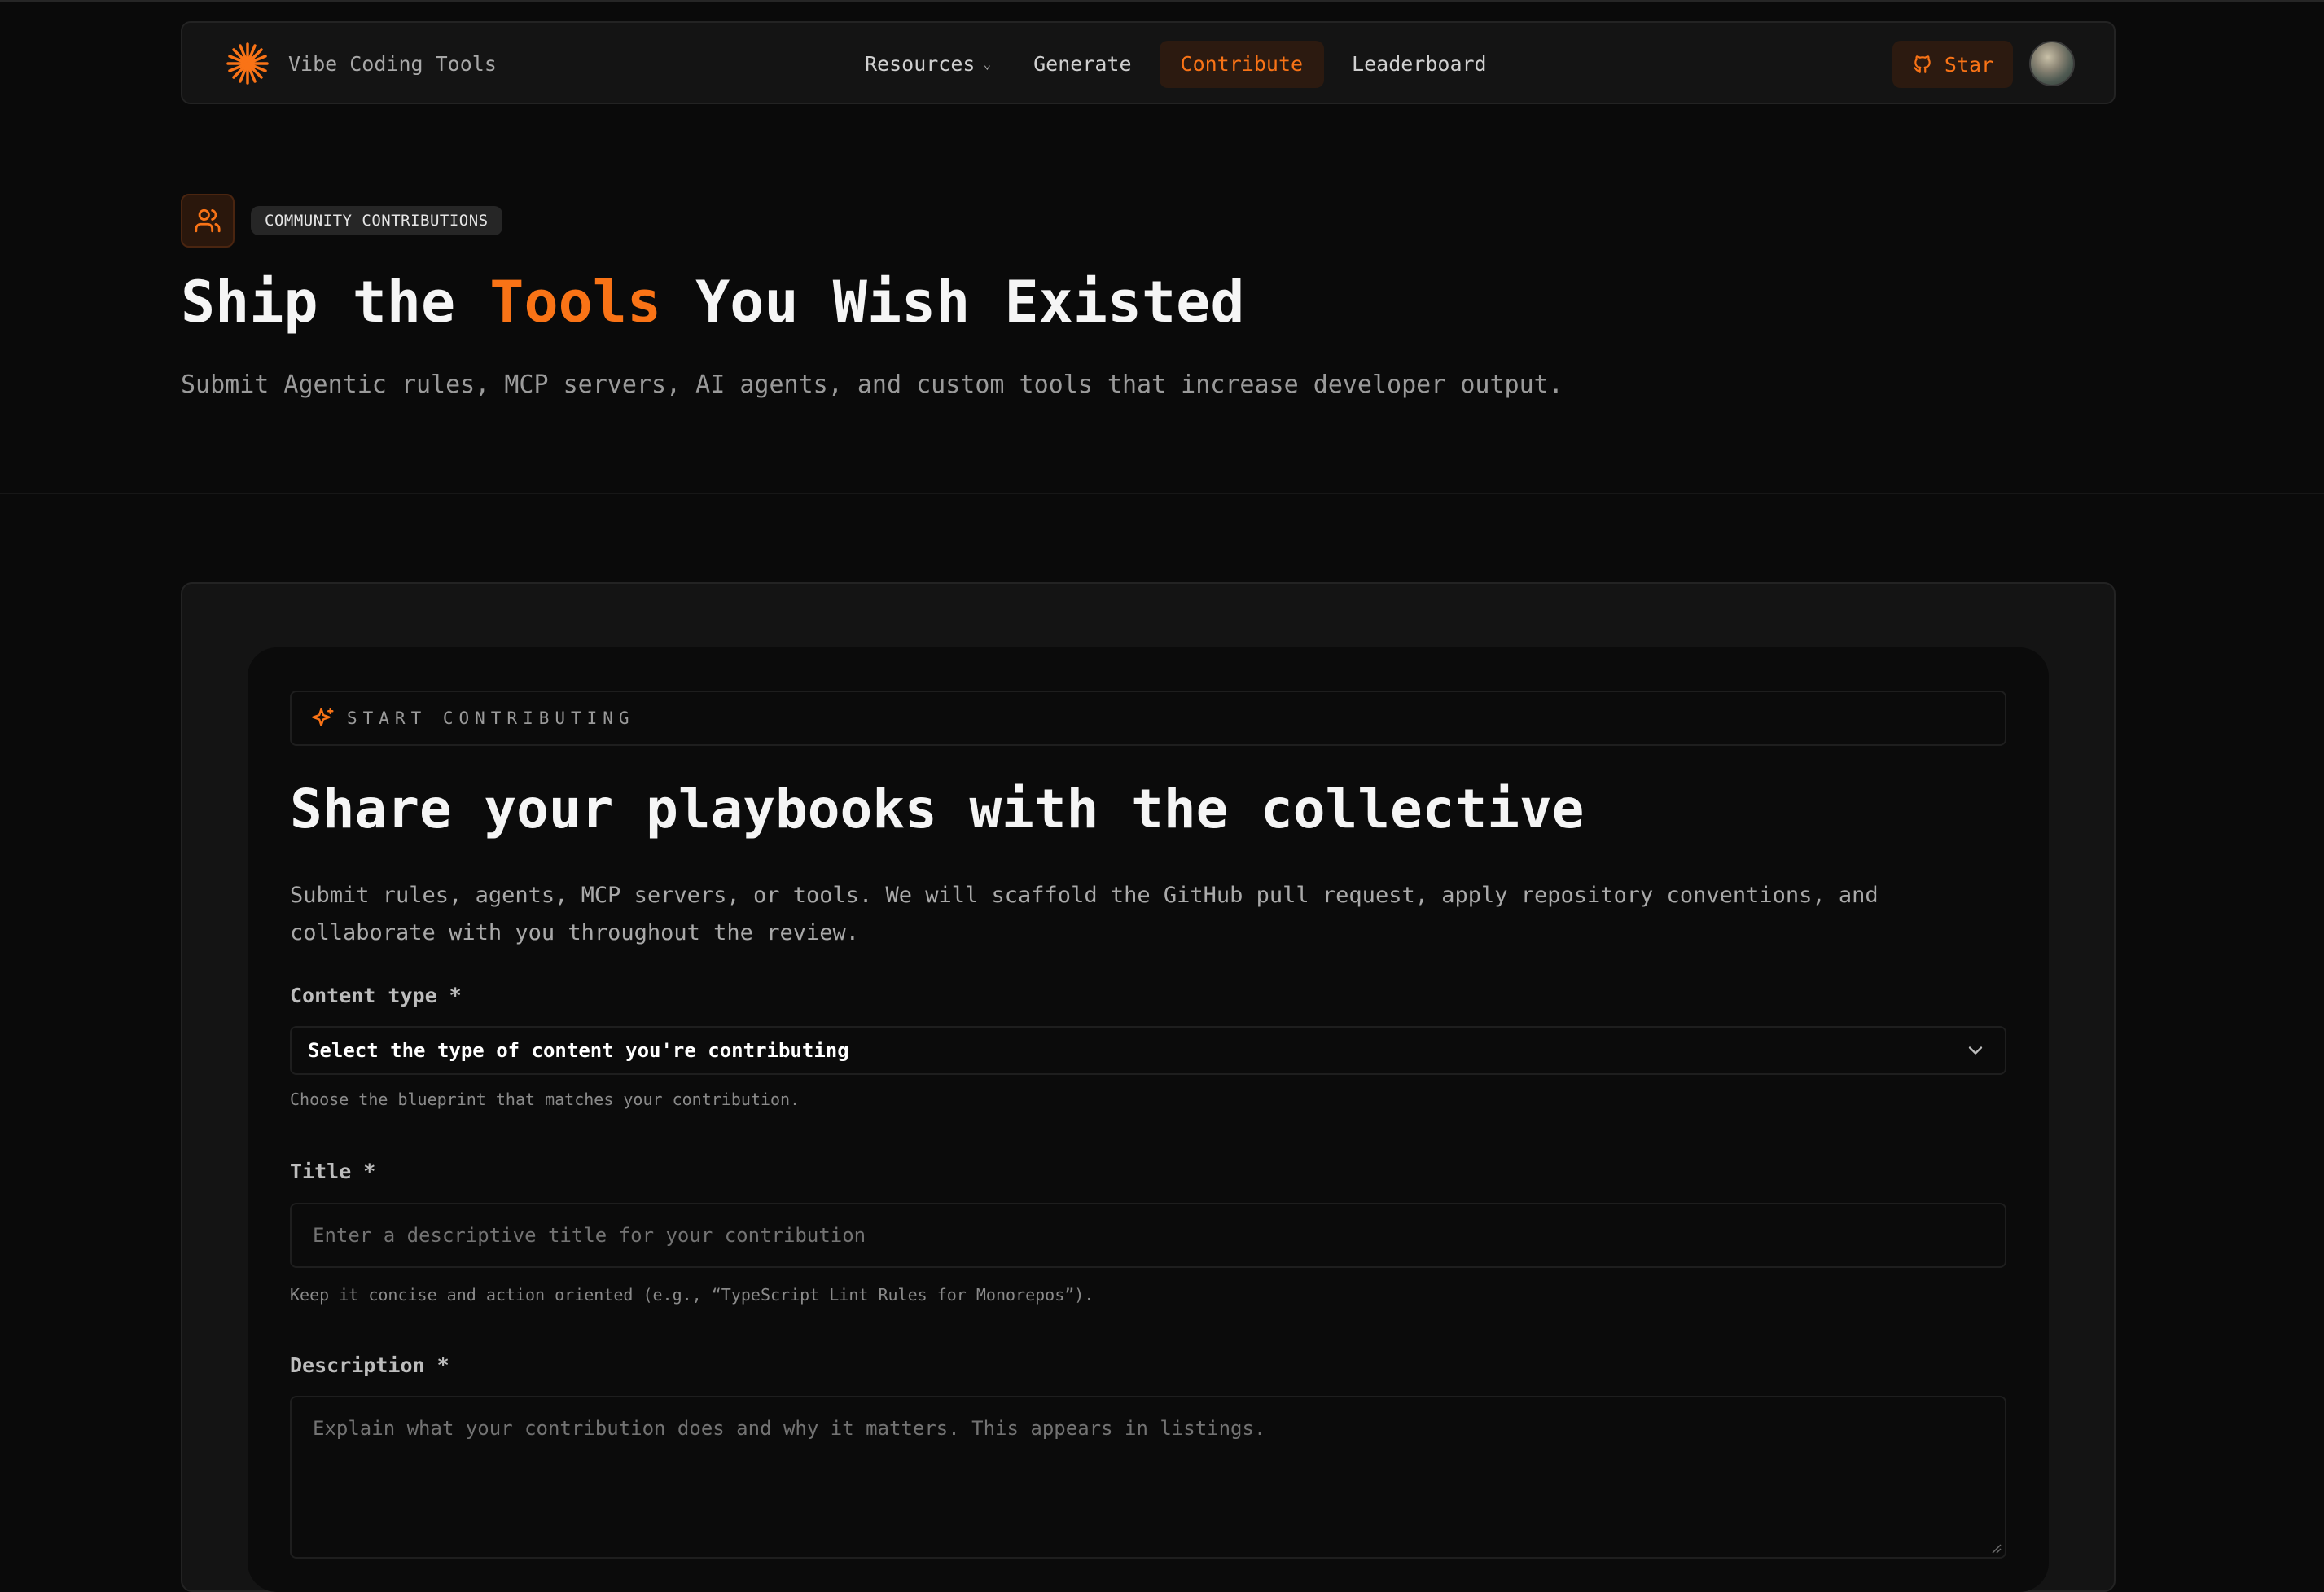  I want to click on chevron-down-icon, so click(1975, 1050).